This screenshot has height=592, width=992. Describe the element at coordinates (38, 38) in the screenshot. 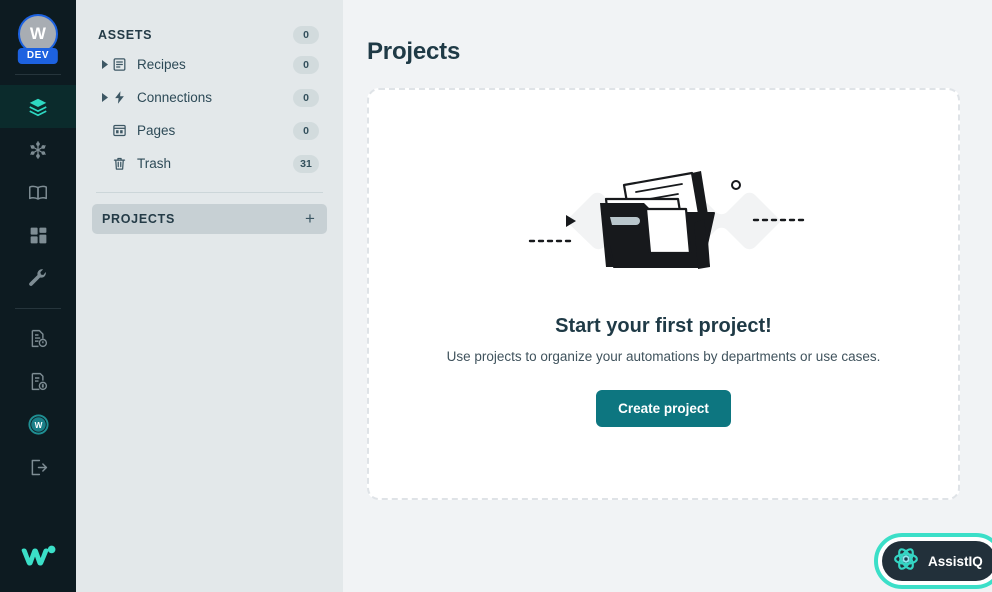

I see `avatar: W DEV` at that location.